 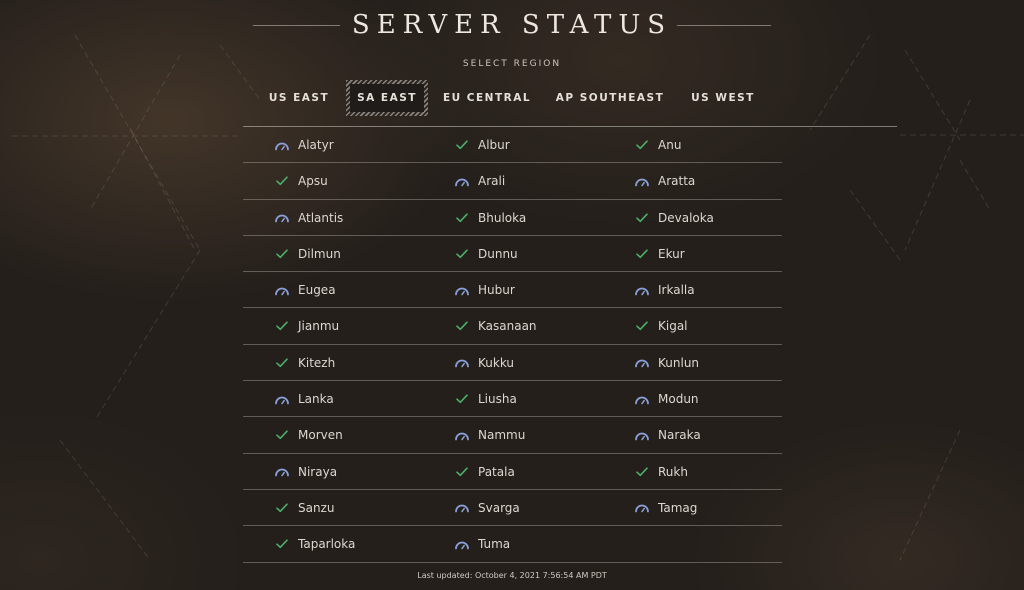 I want to click on server-item: Sanzu, so click(x=303, y=508).